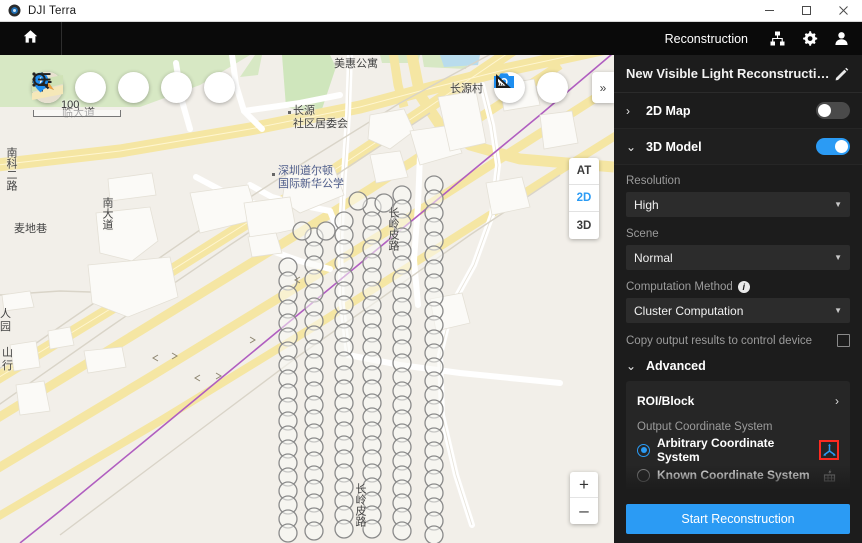 This screenshot has width=862, height=543. Describe the element at coordinates (843, 340) in the screenshot. I see `copy-output-checkbox` at that location.